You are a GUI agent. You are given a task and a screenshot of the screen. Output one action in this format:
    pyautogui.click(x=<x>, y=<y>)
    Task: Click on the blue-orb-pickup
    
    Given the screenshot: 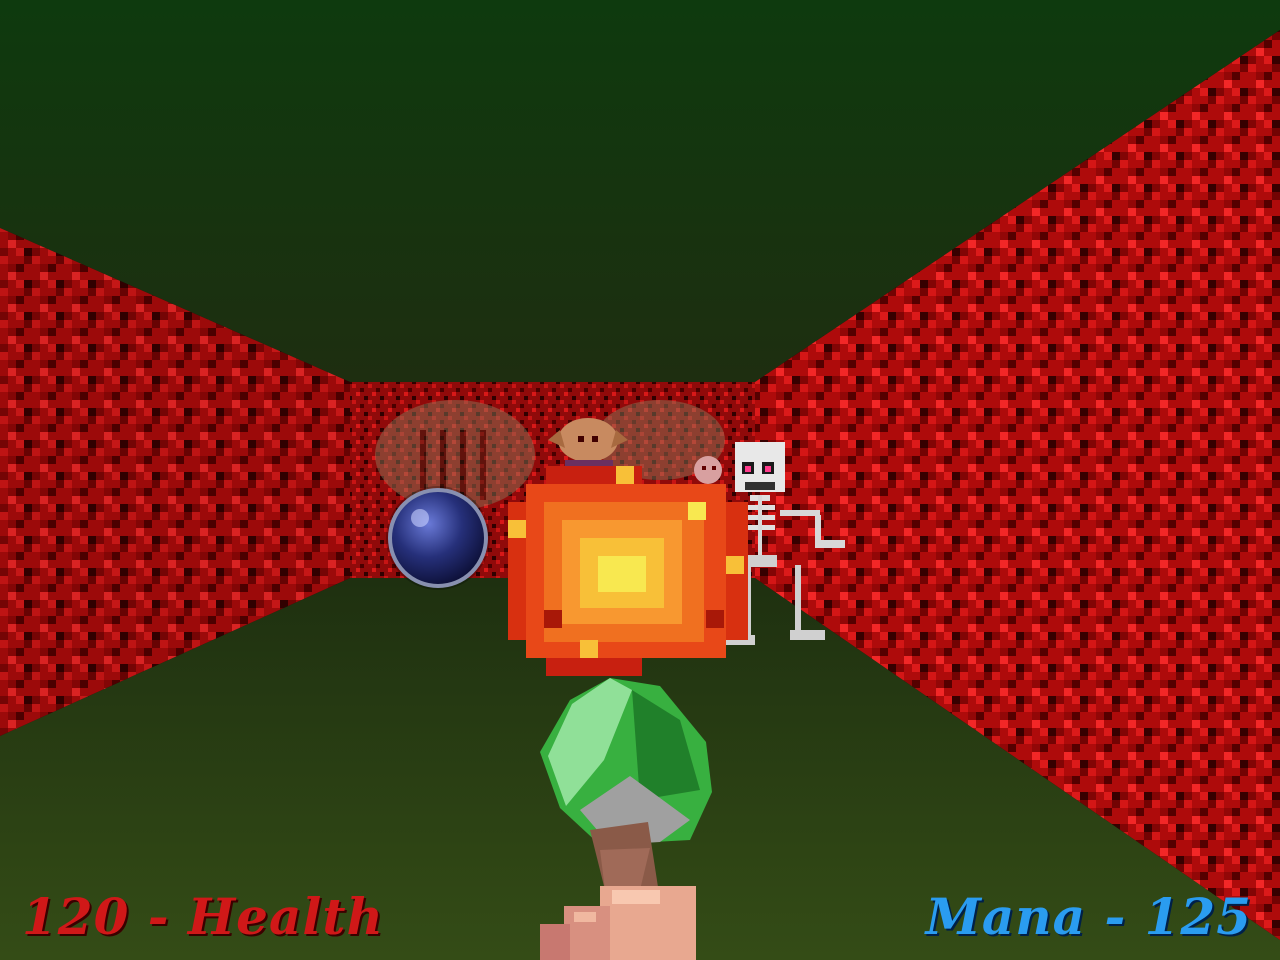 What is the action you would take?
    pyautogui.click(x=438, y=538)
    